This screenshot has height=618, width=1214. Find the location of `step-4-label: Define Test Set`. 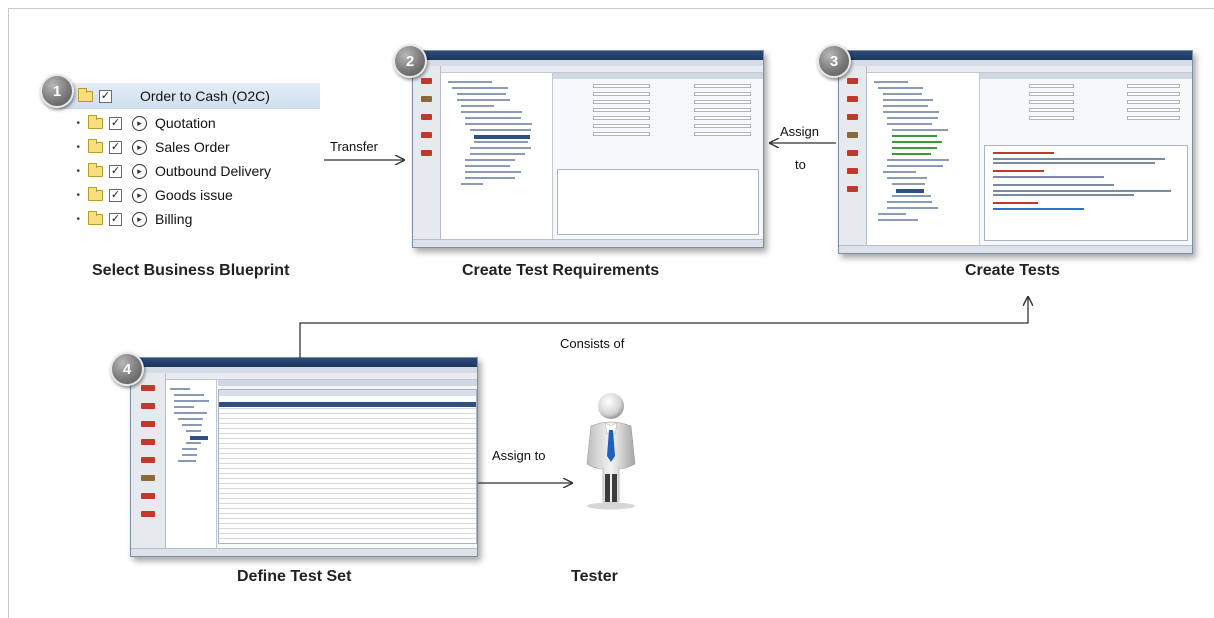

step-4-label: Define Test Set is located at coordinates (294, 576).